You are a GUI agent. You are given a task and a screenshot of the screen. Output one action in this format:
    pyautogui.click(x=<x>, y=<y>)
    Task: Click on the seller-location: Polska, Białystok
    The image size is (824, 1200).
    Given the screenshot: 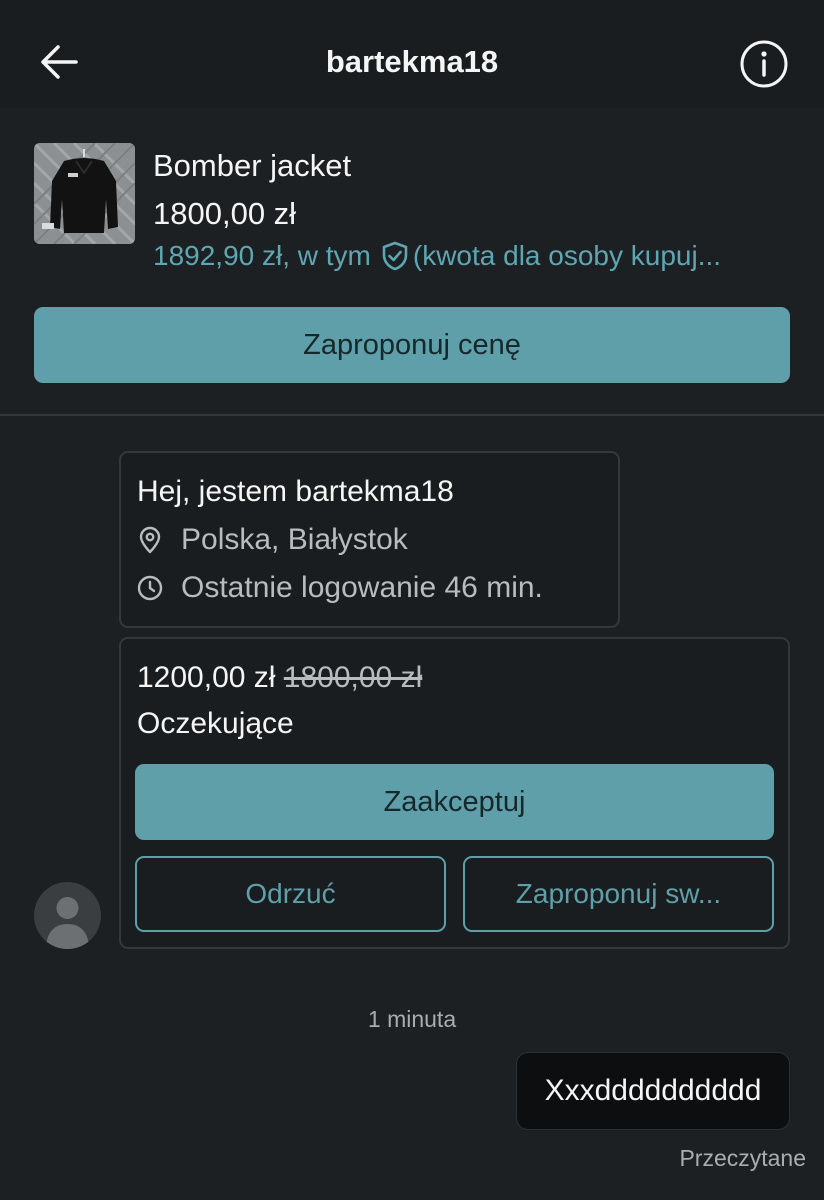 What is the action you would take?
    pyautogui.click(x=271, y=540)
    